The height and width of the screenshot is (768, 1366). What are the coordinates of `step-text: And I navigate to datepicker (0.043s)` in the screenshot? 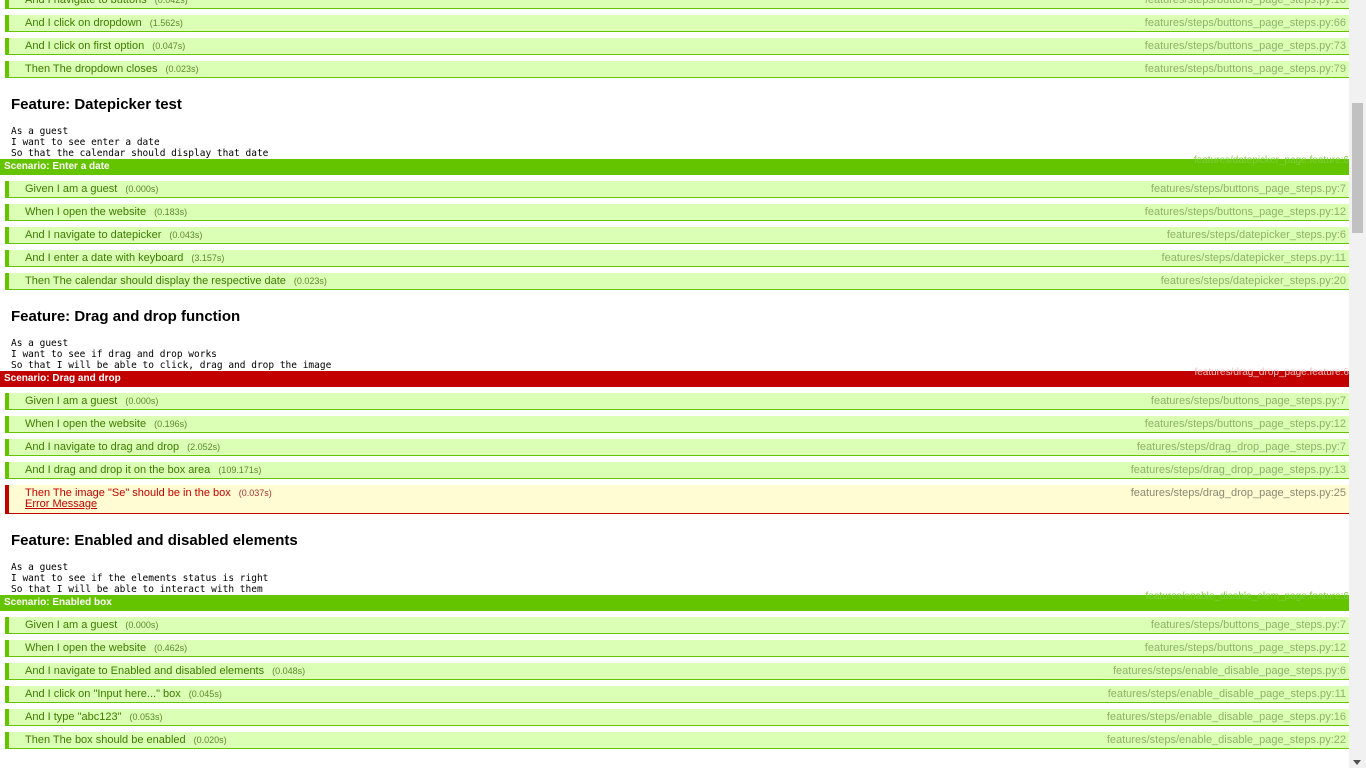 It's located at (113, 235).